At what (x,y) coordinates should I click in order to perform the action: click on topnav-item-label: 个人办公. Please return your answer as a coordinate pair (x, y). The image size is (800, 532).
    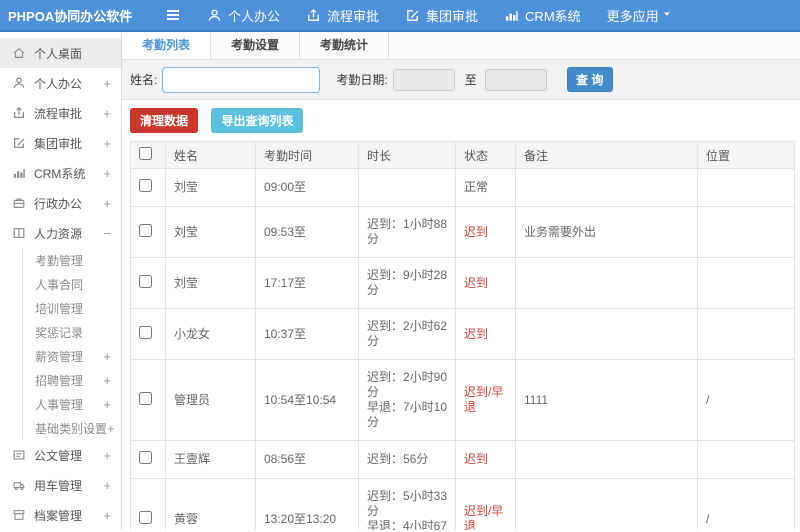
    Looking at the image, I should click on (254, 16).